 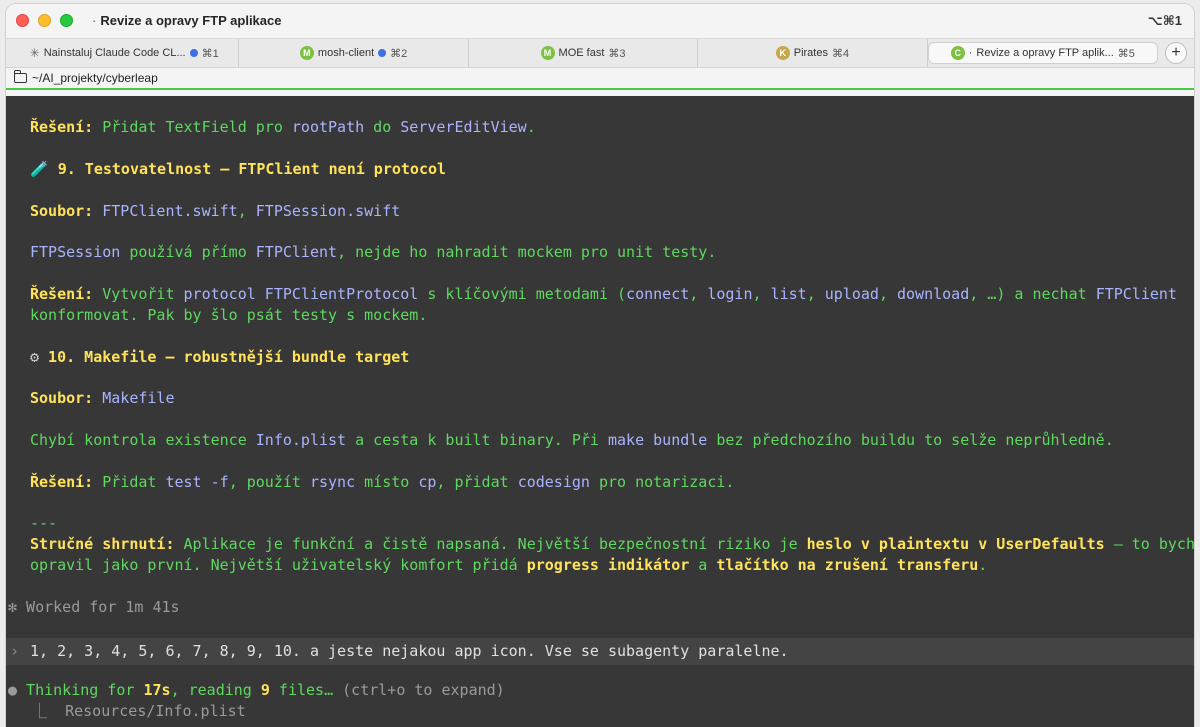 What do you see at coordinates (95, 78) in the screenshot?
I see `current-path: ~/AI_projekty/cyberleap` at bounding box center [95, 78].